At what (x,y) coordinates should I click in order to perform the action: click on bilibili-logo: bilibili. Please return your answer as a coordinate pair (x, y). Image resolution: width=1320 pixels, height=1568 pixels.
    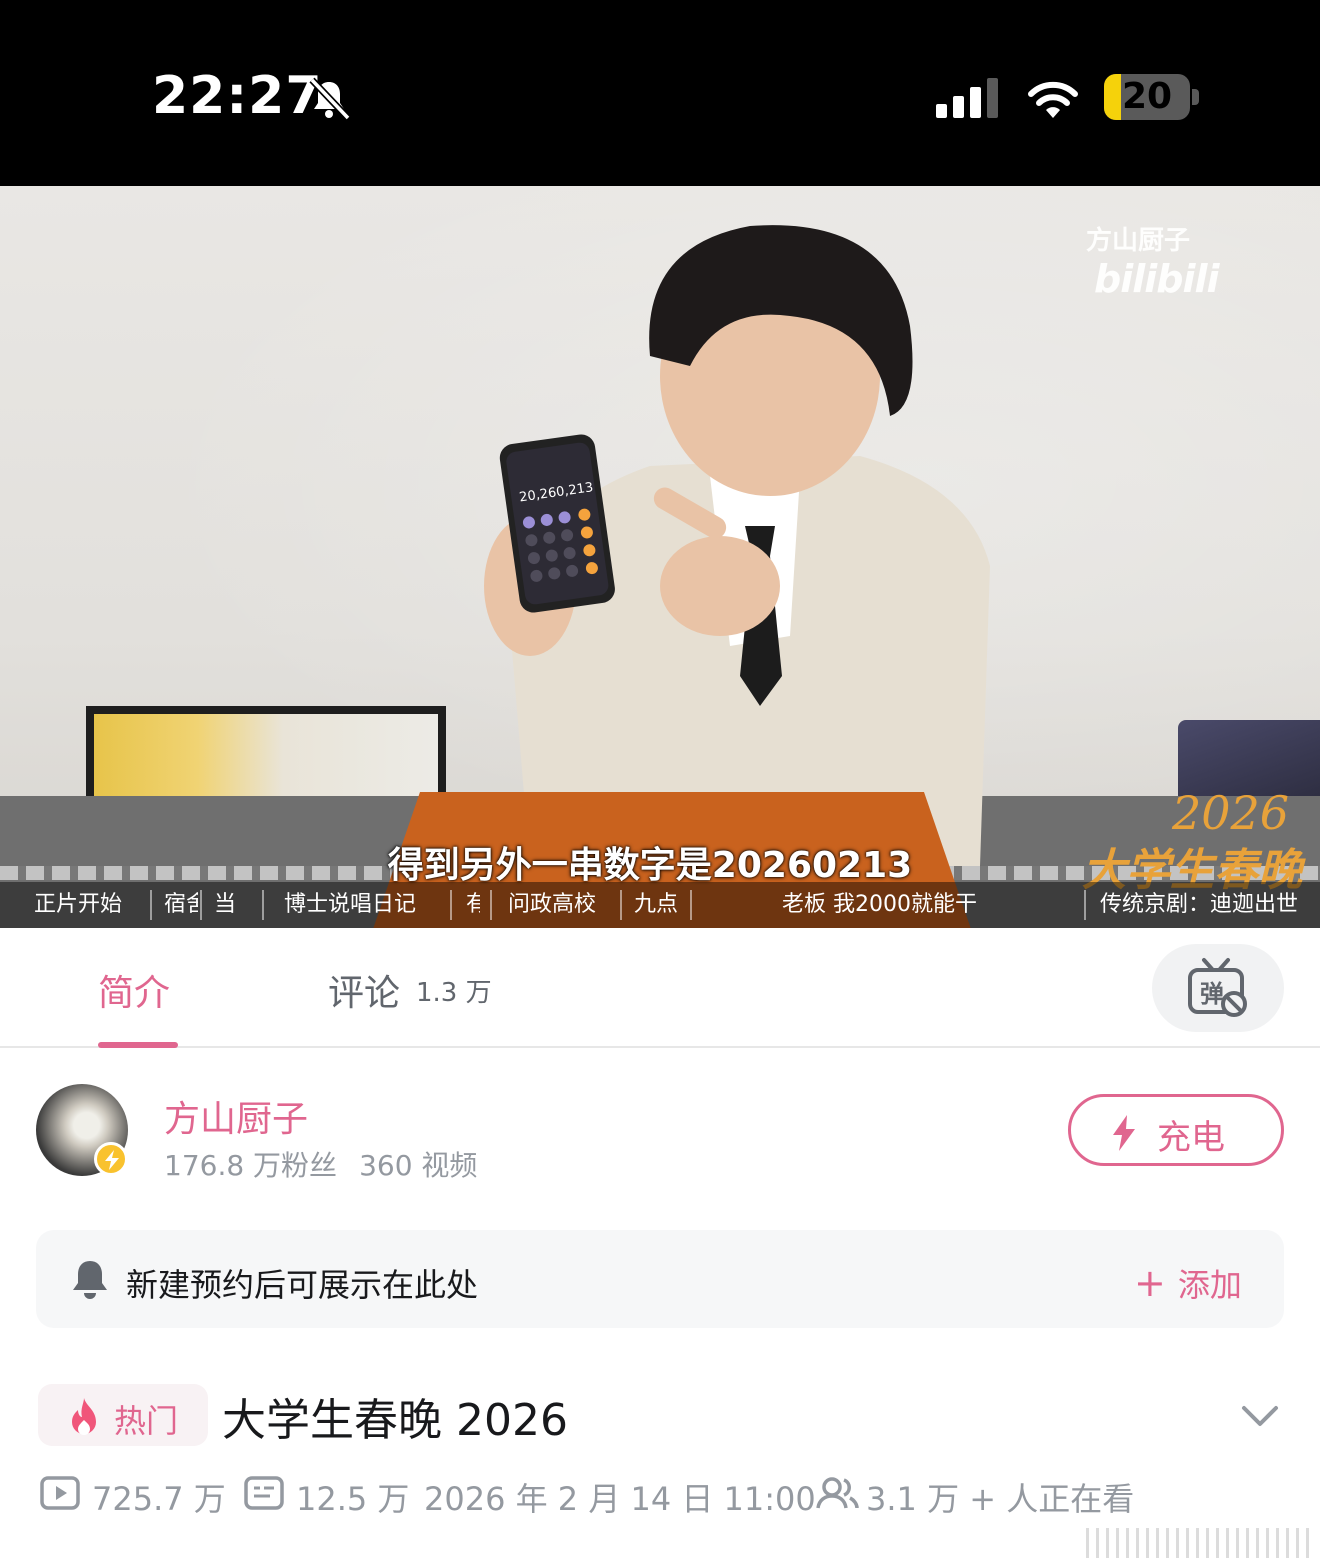
    Looking at the image, I should click on (1157, 279).